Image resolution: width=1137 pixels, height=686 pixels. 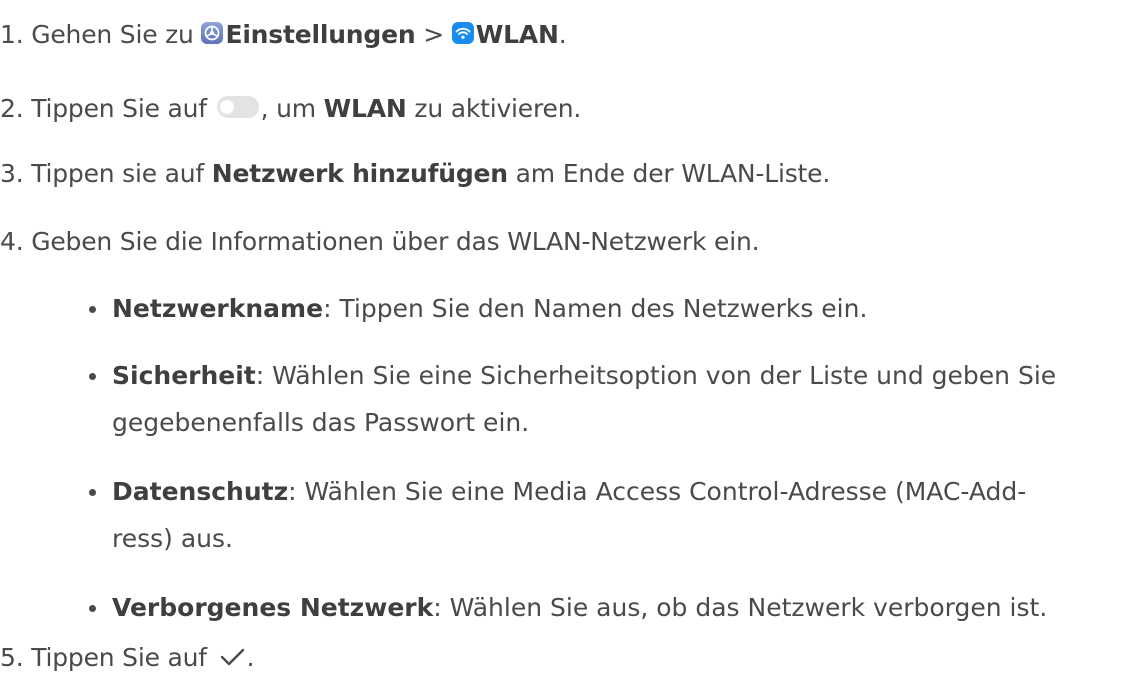 I want to click on step-number: 2., so click(x=12, y=108).